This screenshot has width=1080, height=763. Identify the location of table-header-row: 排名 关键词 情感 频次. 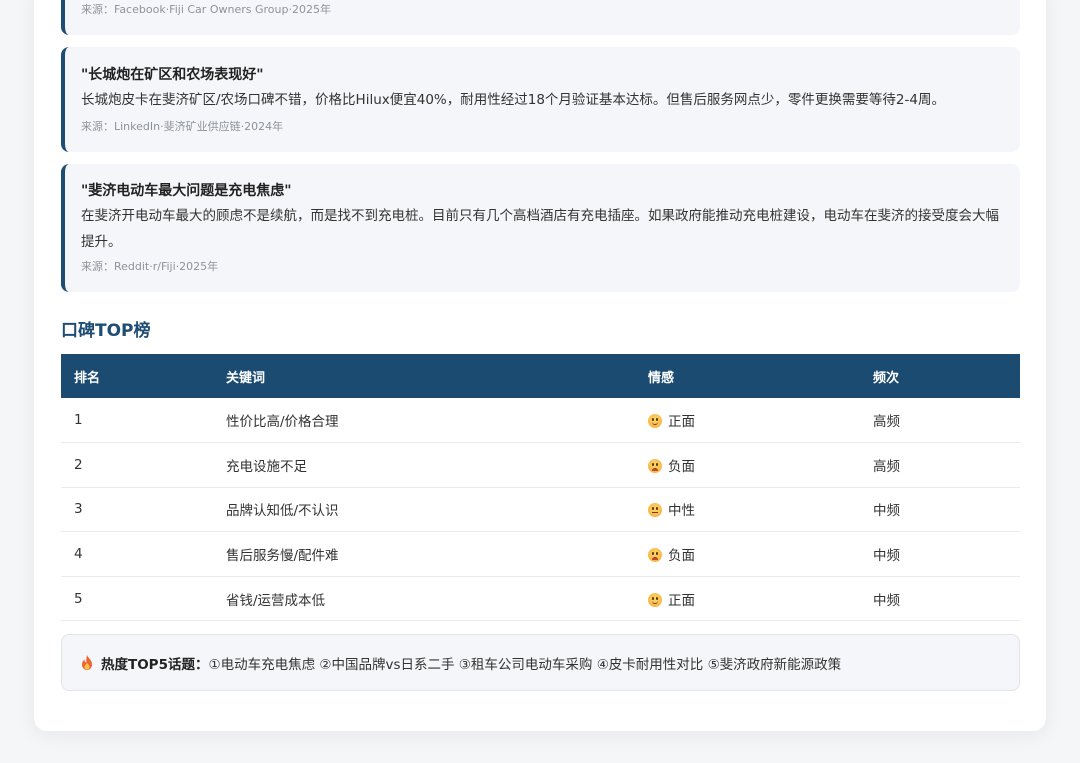
(540, 376).